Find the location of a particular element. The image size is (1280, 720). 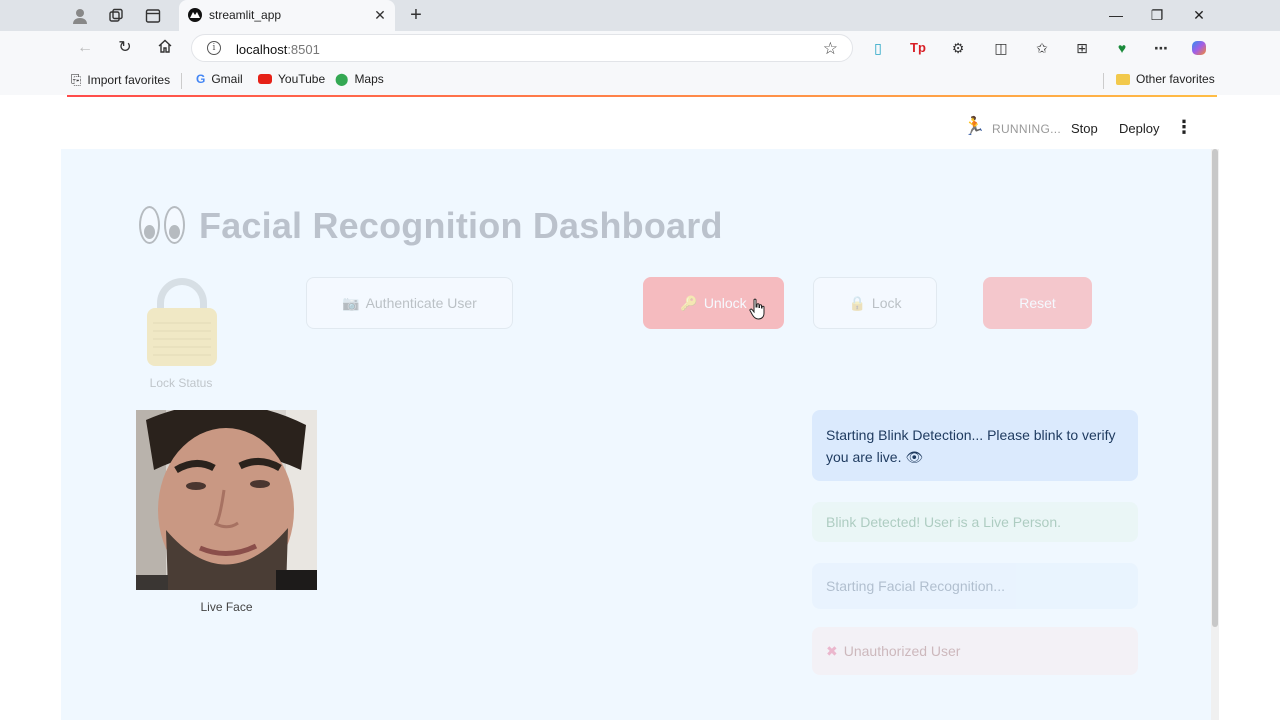

lock-status-image is located at coordinates (182, 322).